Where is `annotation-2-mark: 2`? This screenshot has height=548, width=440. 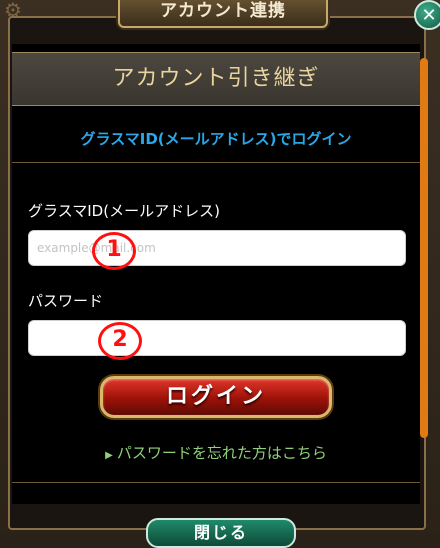
annotation-2-mark: 2 is located at coordinates (120, 341).